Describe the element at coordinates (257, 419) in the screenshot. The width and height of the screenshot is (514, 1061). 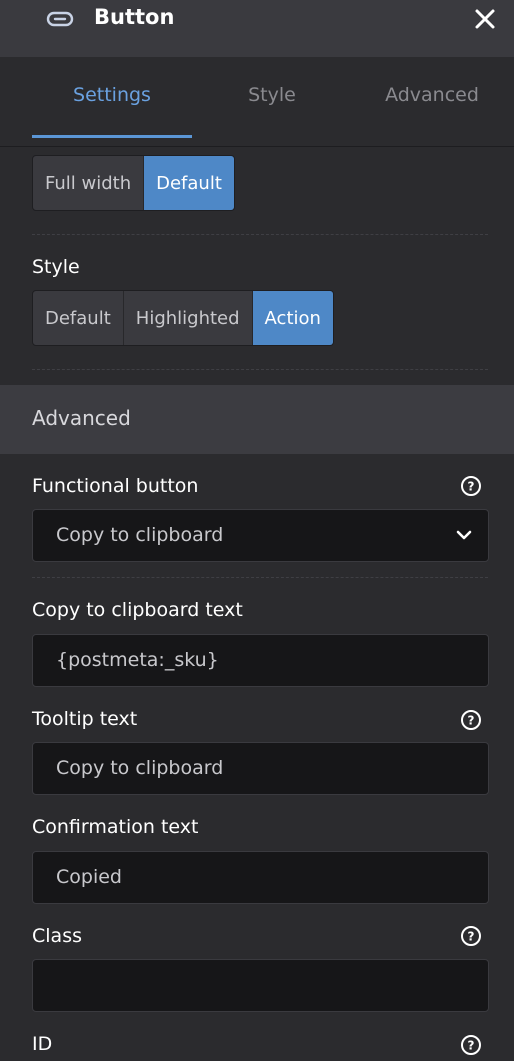
I see `advanced-section-header: Advanced` at that location.